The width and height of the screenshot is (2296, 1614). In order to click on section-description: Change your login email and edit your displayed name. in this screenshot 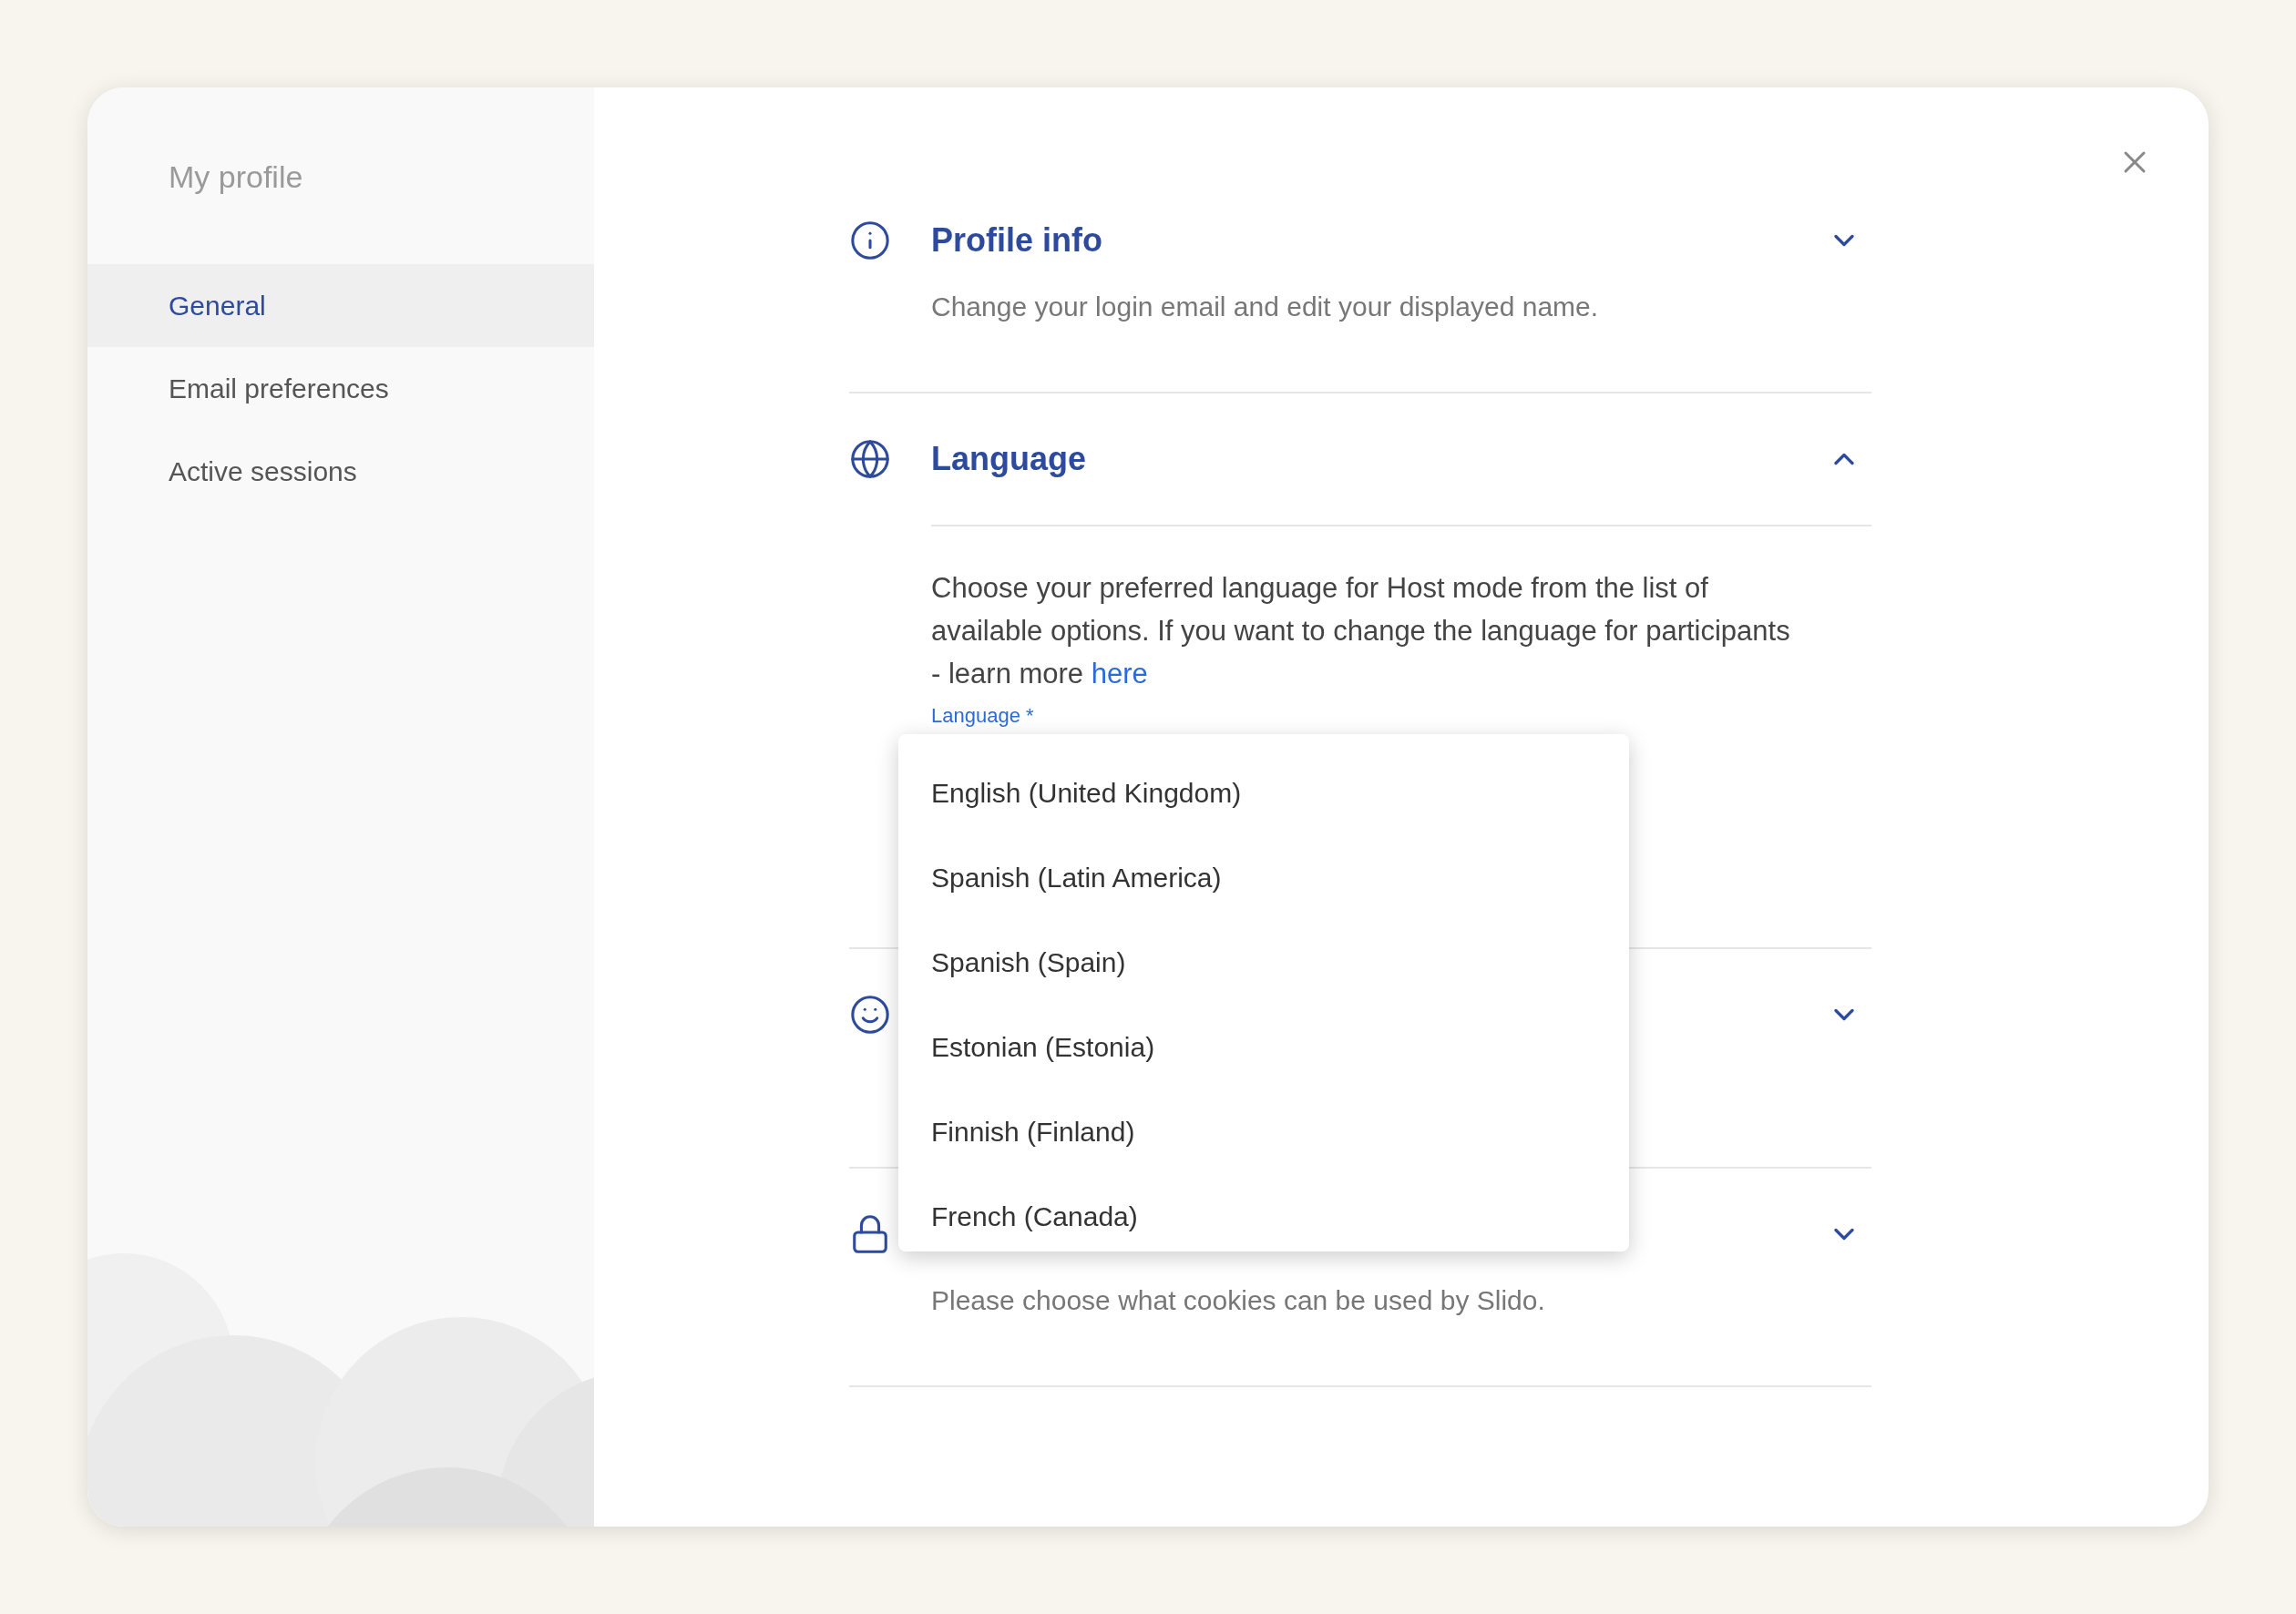, I will do `click(1265, 307)`.